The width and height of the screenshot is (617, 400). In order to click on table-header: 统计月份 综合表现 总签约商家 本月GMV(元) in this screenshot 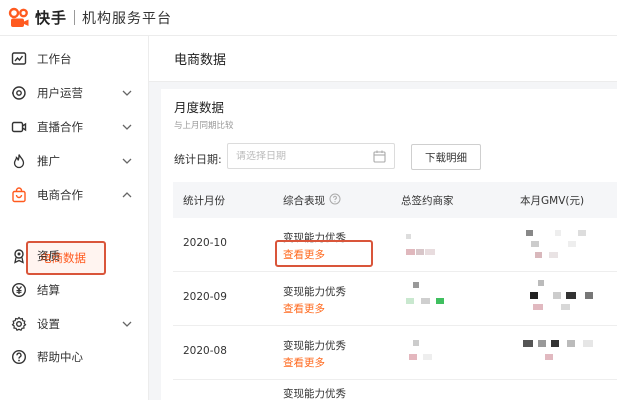, I will do `click(395, 200)`.